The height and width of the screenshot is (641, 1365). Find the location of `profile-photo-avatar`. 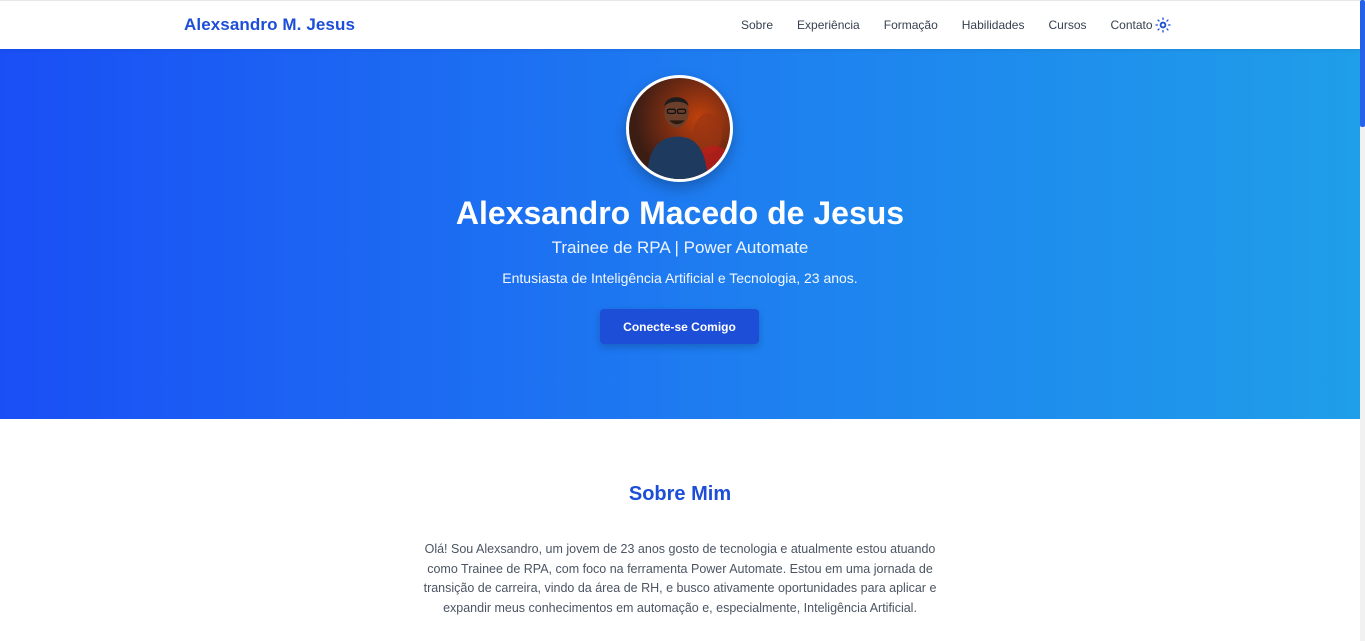

profile-photo-avatar is located at coordinates (679, 128).